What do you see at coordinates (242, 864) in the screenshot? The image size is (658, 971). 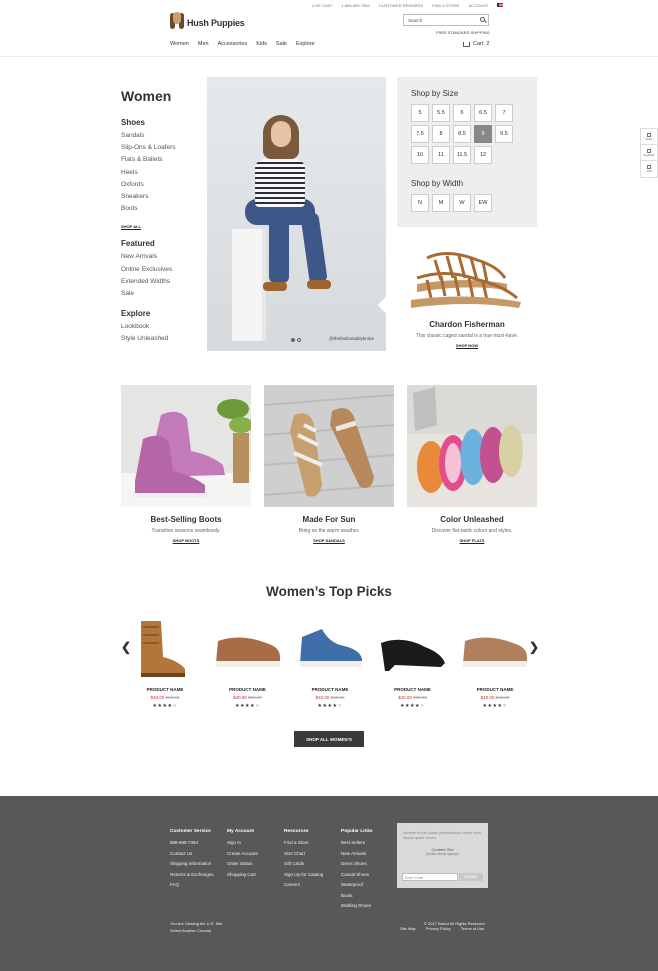 I see `footer-link: Order Status` at bounding box center [242, 864].